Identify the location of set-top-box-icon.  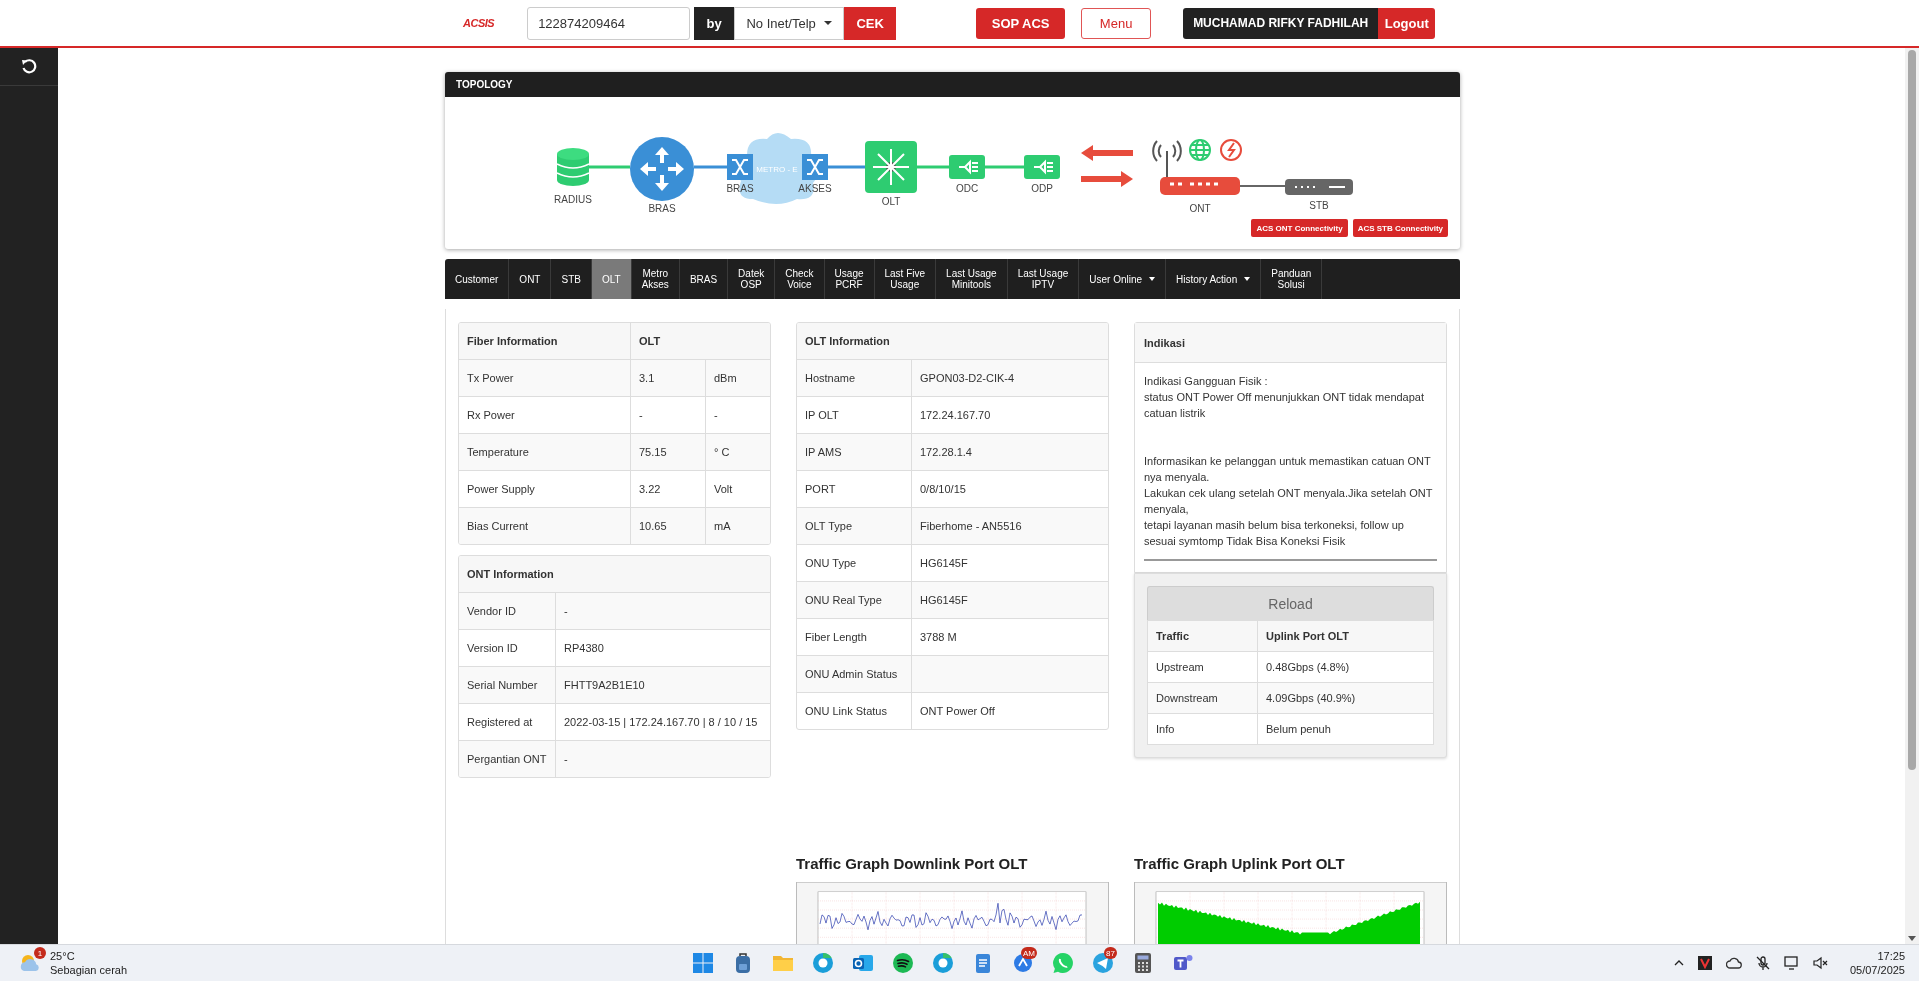
(1319, 187).